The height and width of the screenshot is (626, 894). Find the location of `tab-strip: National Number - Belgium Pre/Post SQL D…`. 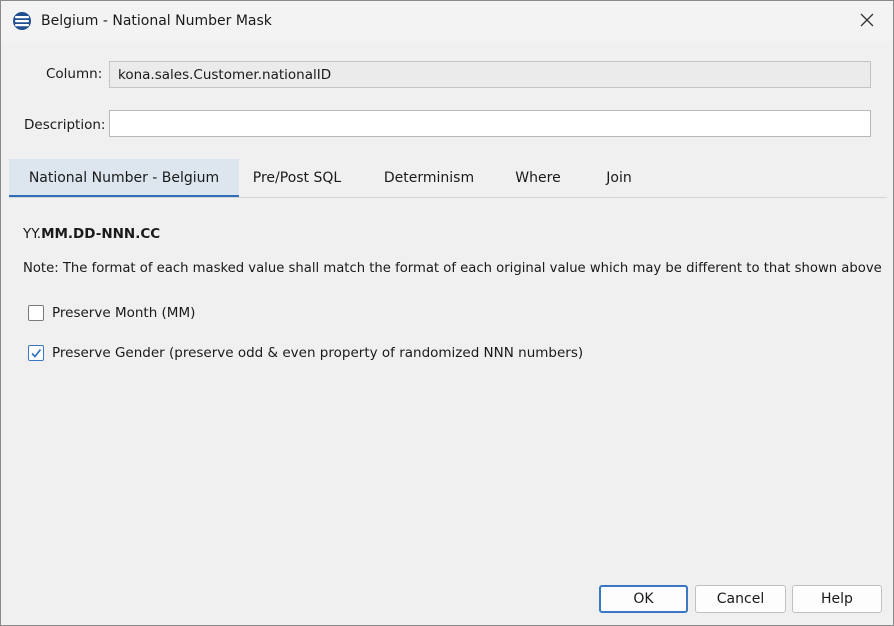

tab-strip: National Number - Belgium Pre/Post SQL D… is located at coordinates (448, 178).